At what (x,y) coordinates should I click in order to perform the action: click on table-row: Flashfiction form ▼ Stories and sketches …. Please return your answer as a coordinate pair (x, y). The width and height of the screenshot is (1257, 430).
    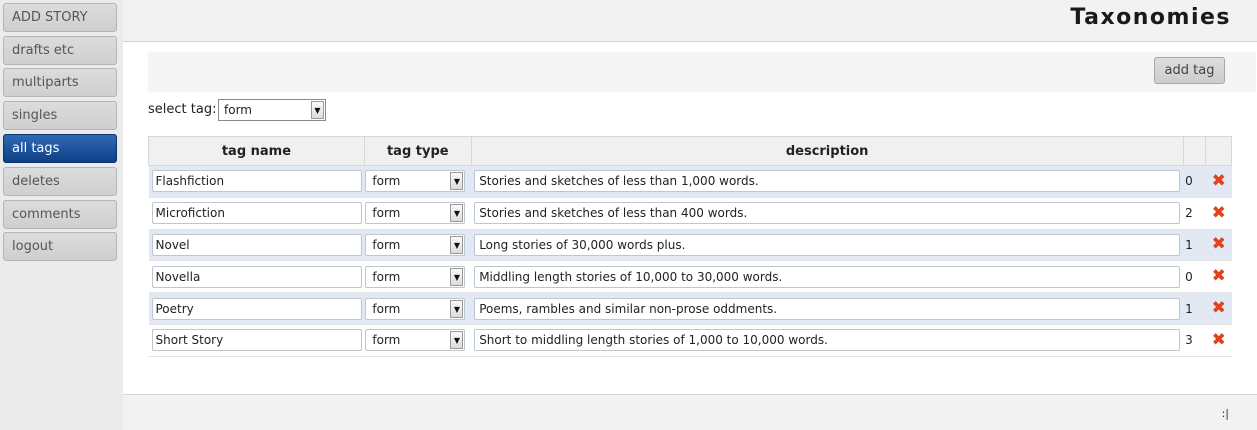
    Looking at the image, I should click on (690, 181).